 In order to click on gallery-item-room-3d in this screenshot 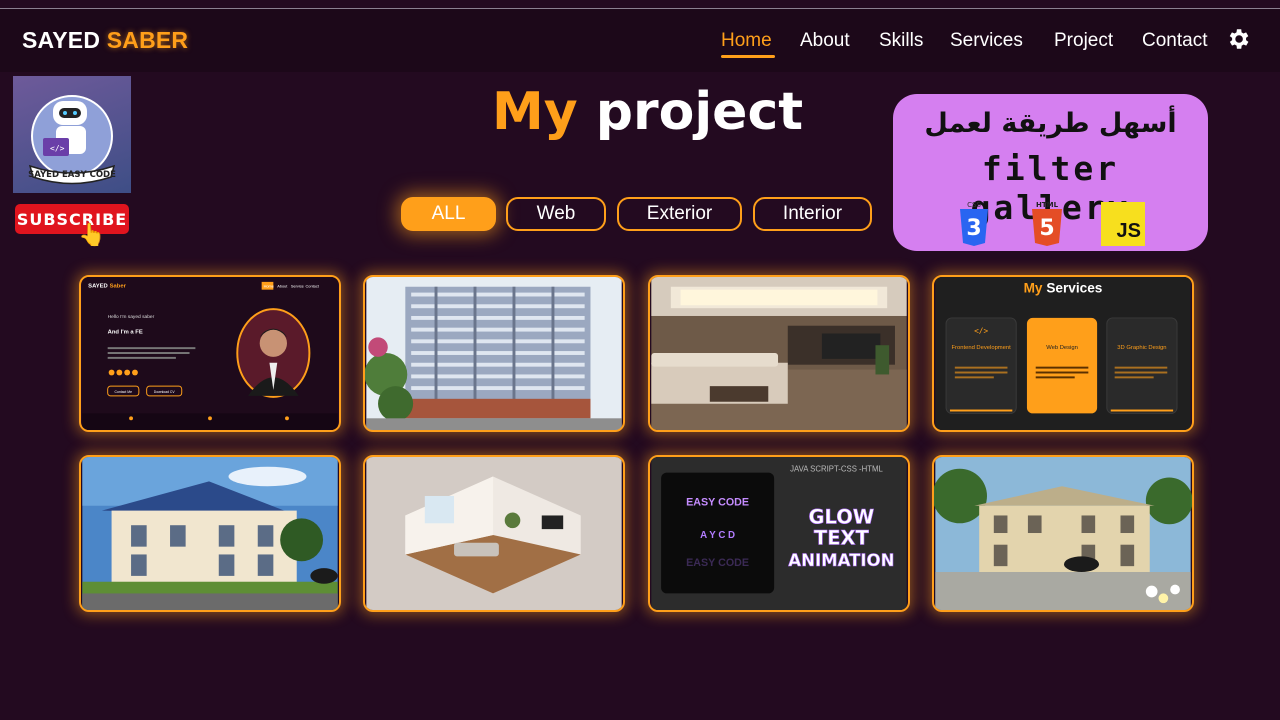, I will do `click(494, 533)`.